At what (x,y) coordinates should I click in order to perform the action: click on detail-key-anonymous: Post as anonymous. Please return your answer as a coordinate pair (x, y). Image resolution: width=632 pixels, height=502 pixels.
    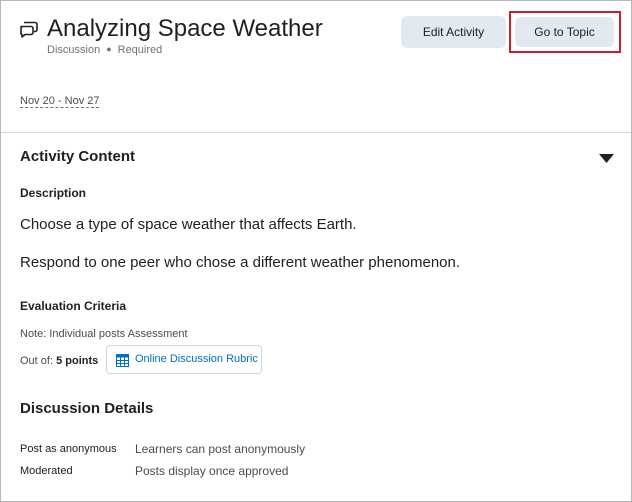
    Looking at the image, I should click on (68, 449).